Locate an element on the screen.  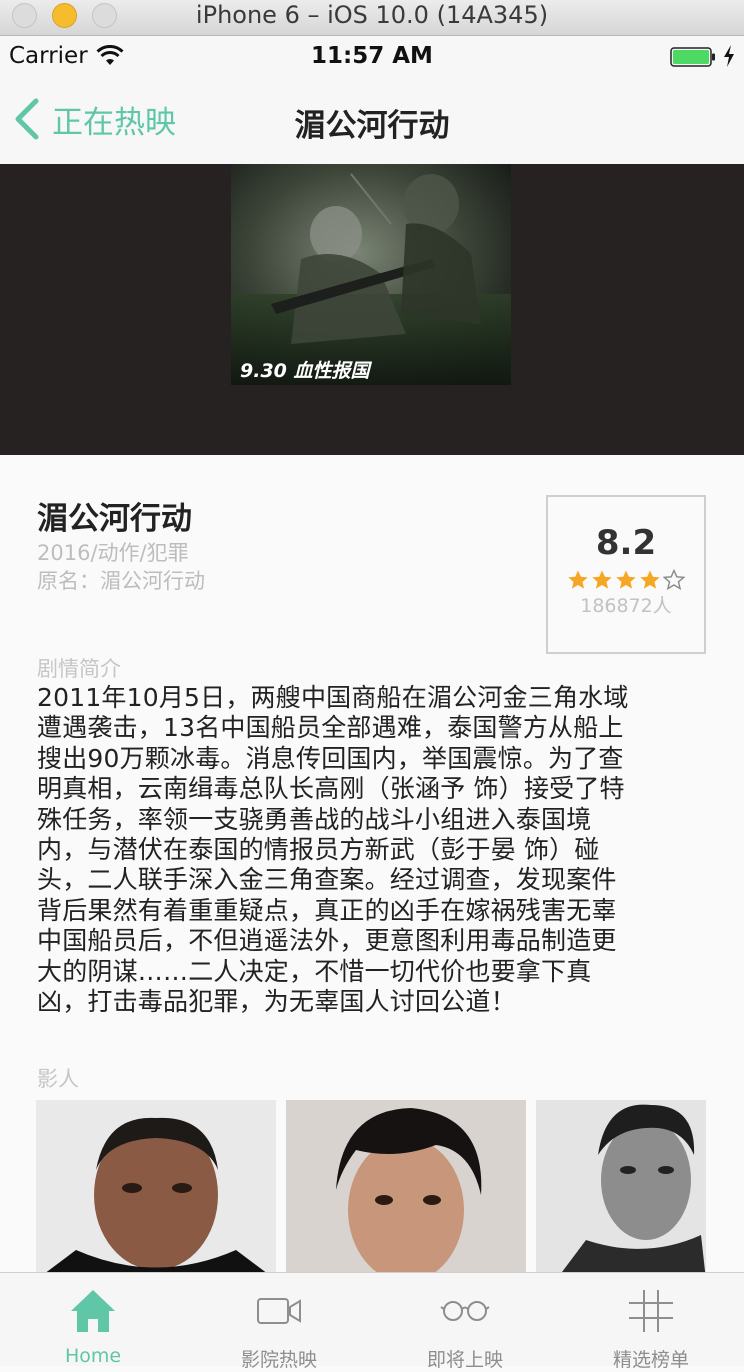
cast-label: 影人 is located at coordinates (58, 1079).